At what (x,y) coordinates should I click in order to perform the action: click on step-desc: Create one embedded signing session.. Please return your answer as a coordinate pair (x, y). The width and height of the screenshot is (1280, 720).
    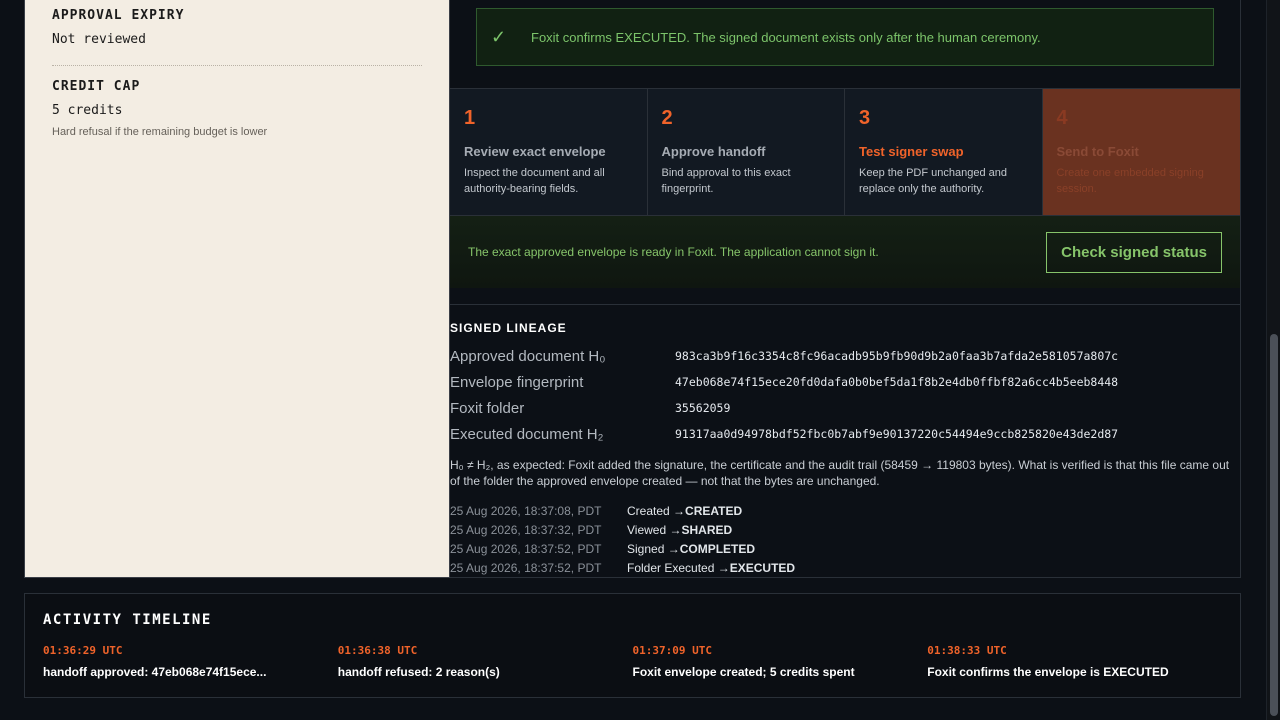
    Looking at the image, I should click on (1130, 181).